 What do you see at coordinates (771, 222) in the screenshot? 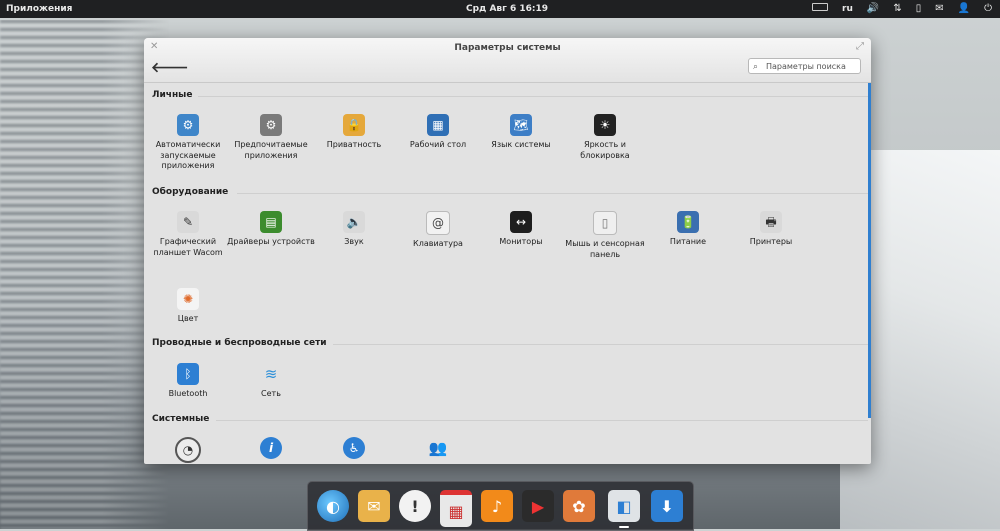
I see `printer-icon: 🖶` at bounding box center [771, 222].